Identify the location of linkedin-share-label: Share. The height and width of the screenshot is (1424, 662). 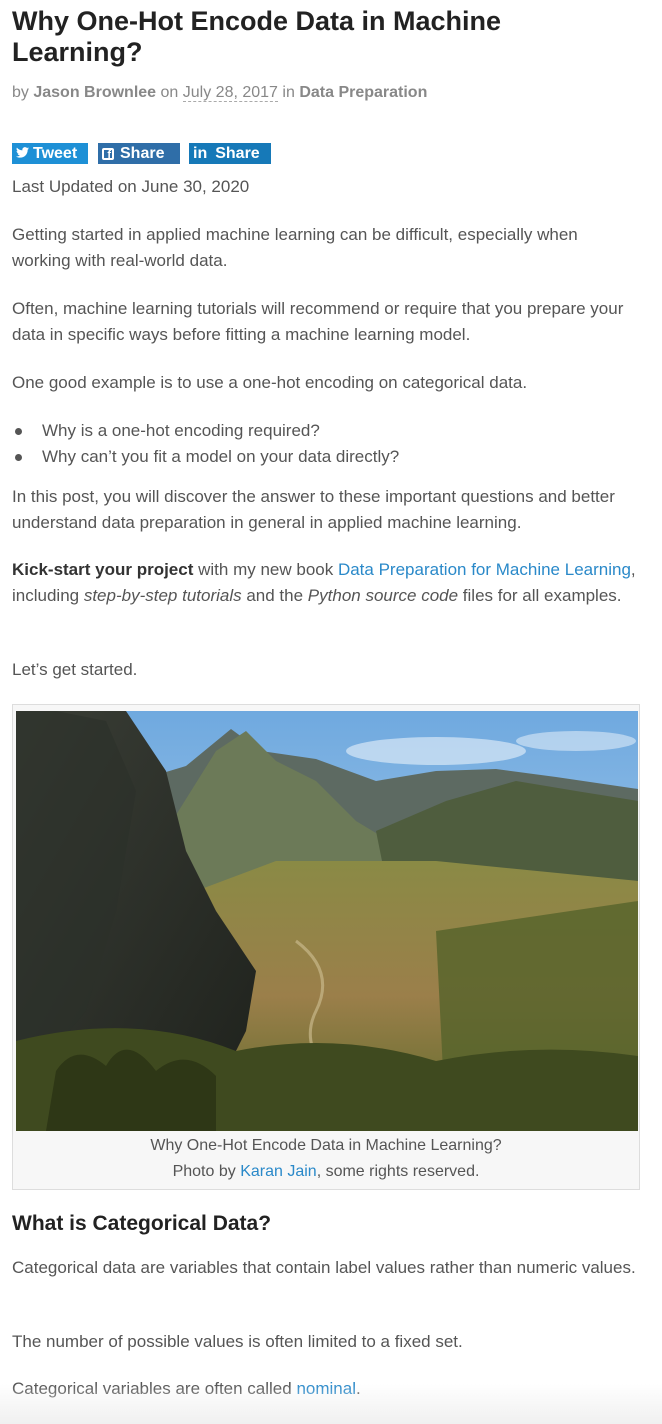
(237, 153).